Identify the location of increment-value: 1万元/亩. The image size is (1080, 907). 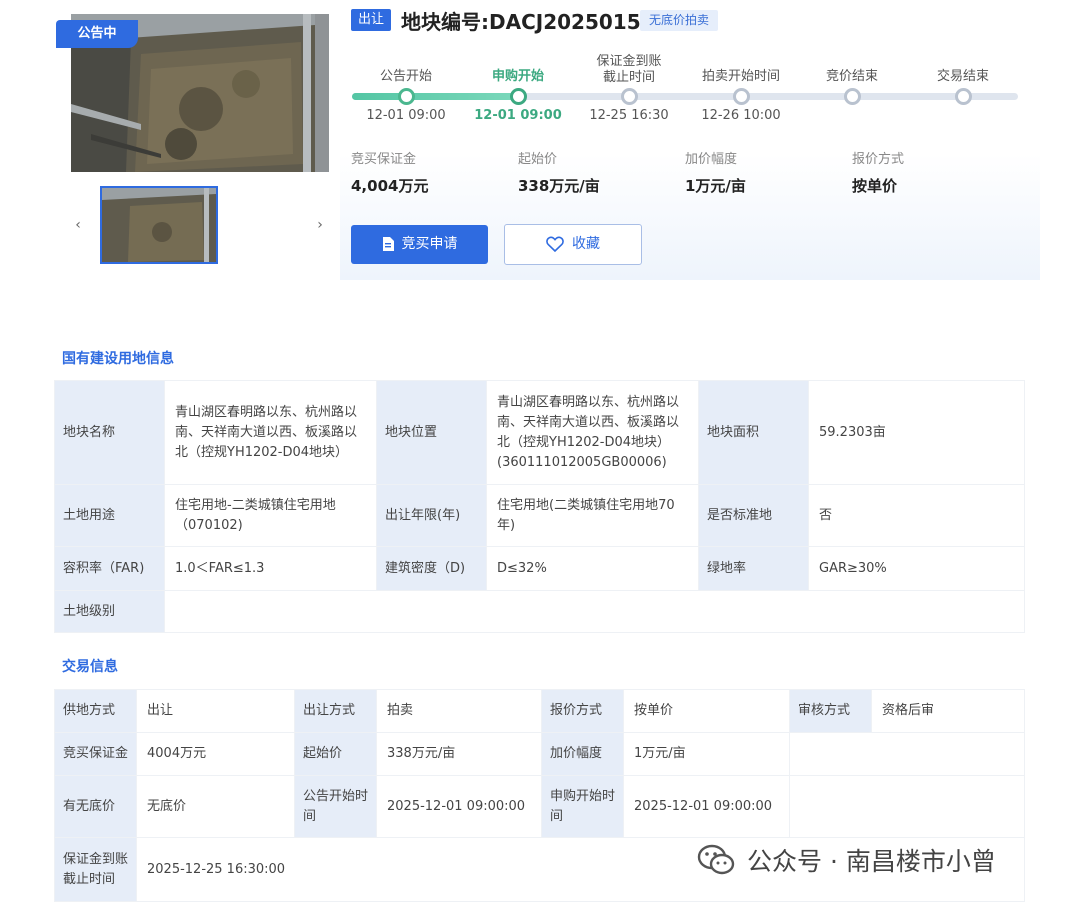
(715, 186).